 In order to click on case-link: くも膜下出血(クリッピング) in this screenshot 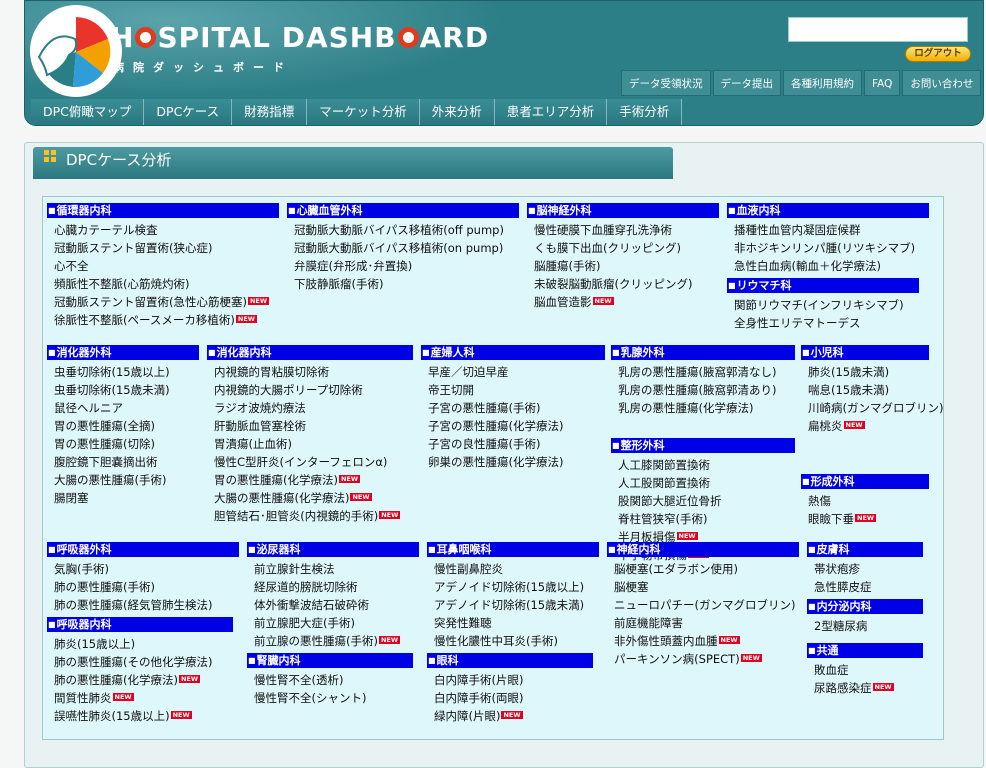, I will do `click(607, 248)`.